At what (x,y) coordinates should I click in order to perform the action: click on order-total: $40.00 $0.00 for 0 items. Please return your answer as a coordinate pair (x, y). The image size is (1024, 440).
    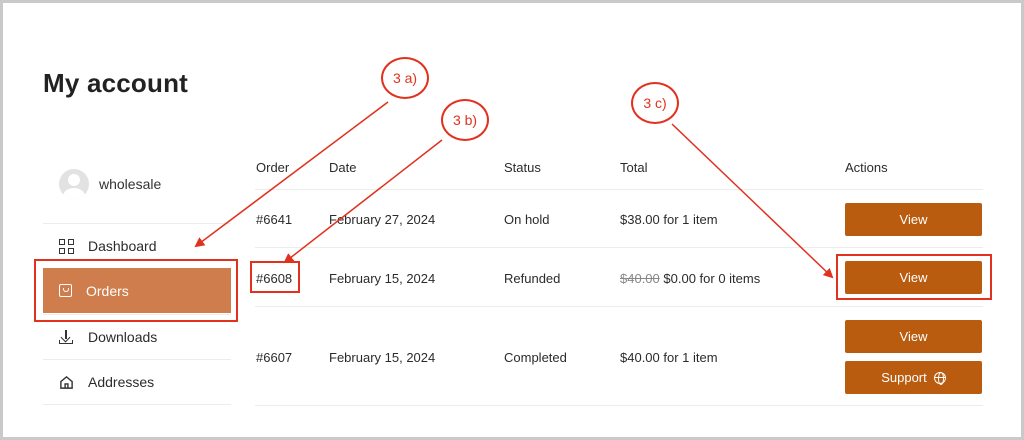
    Looking at the image, I should click on (690, 278).